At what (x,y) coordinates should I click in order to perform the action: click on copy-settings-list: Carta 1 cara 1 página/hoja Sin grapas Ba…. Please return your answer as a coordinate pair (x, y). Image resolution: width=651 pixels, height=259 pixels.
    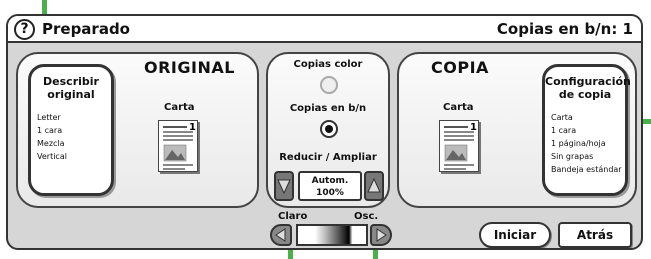
    Looking at the image, I should click on (588, 143).